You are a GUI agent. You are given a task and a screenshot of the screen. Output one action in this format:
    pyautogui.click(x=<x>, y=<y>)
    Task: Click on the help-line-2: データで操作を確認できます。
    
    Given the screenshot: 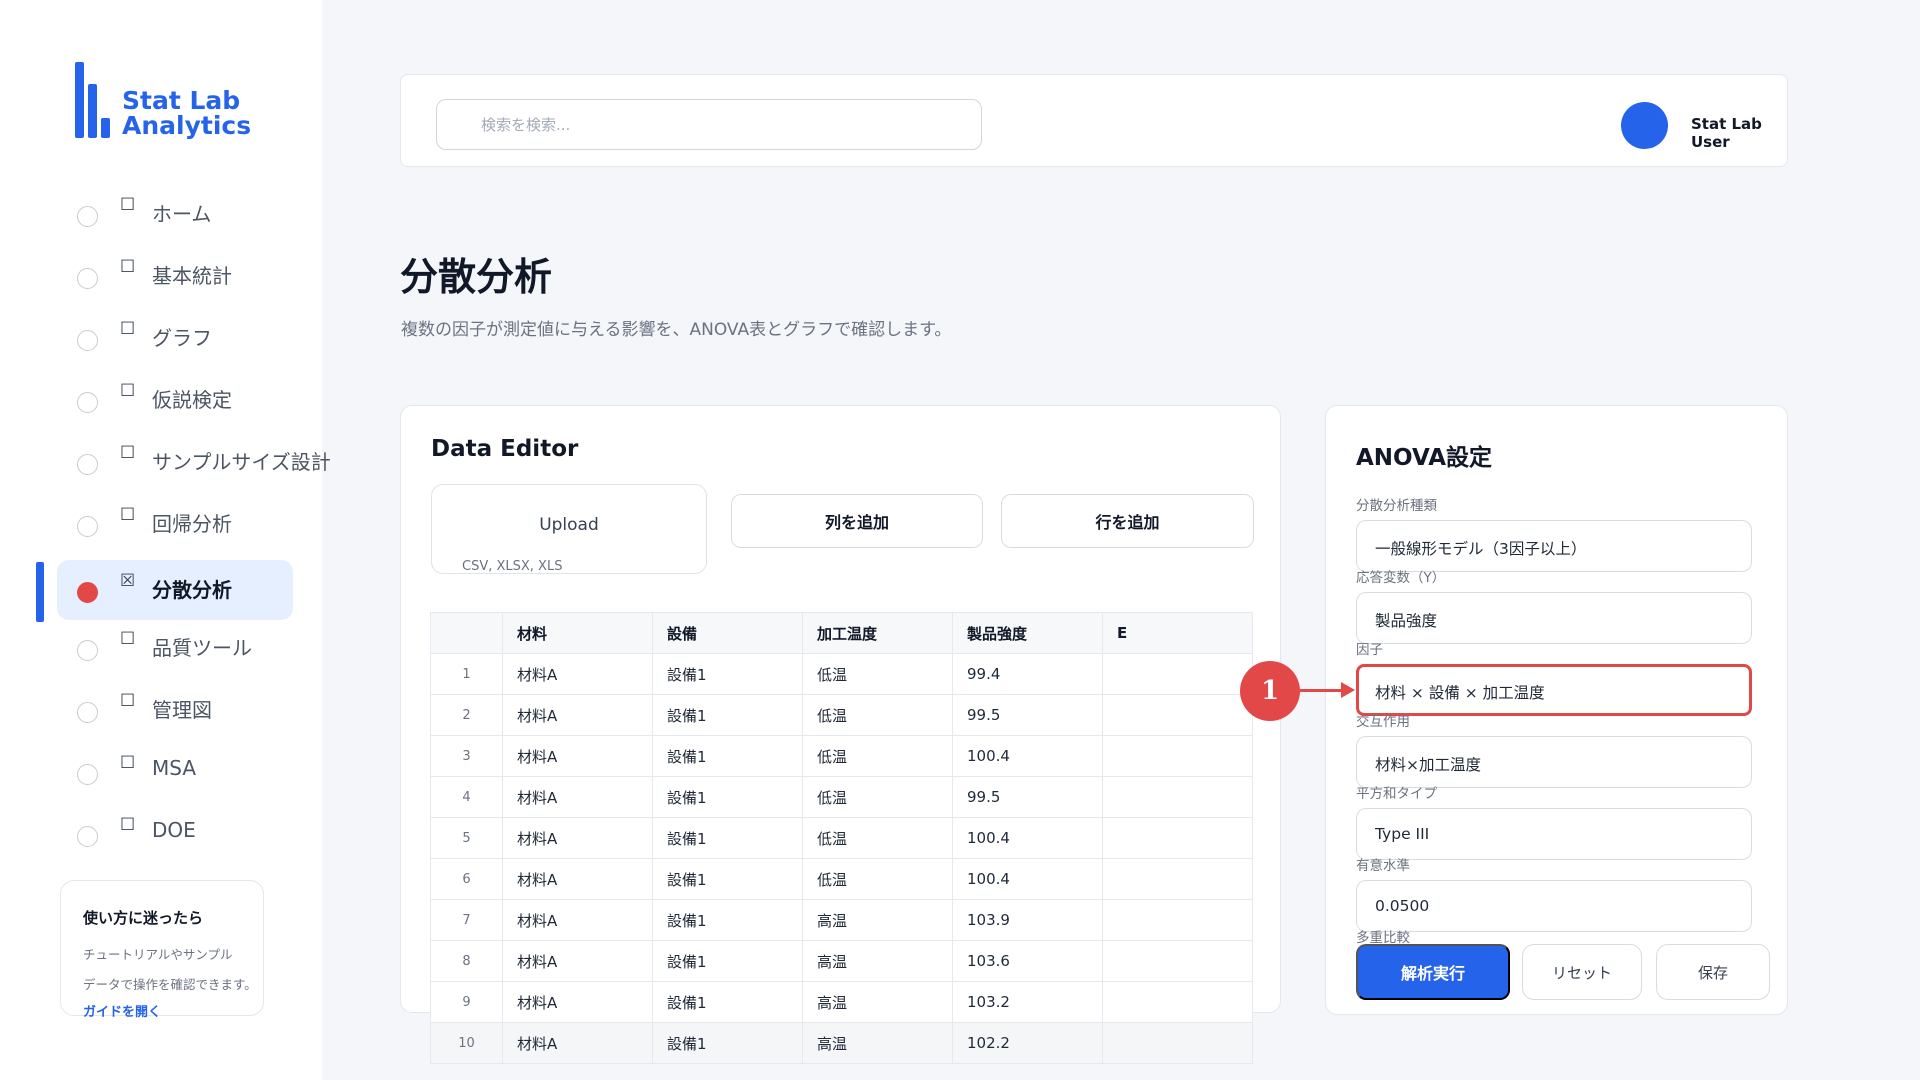 What is the action you would take?
    pyautogui.click(x=170, y=984)
    